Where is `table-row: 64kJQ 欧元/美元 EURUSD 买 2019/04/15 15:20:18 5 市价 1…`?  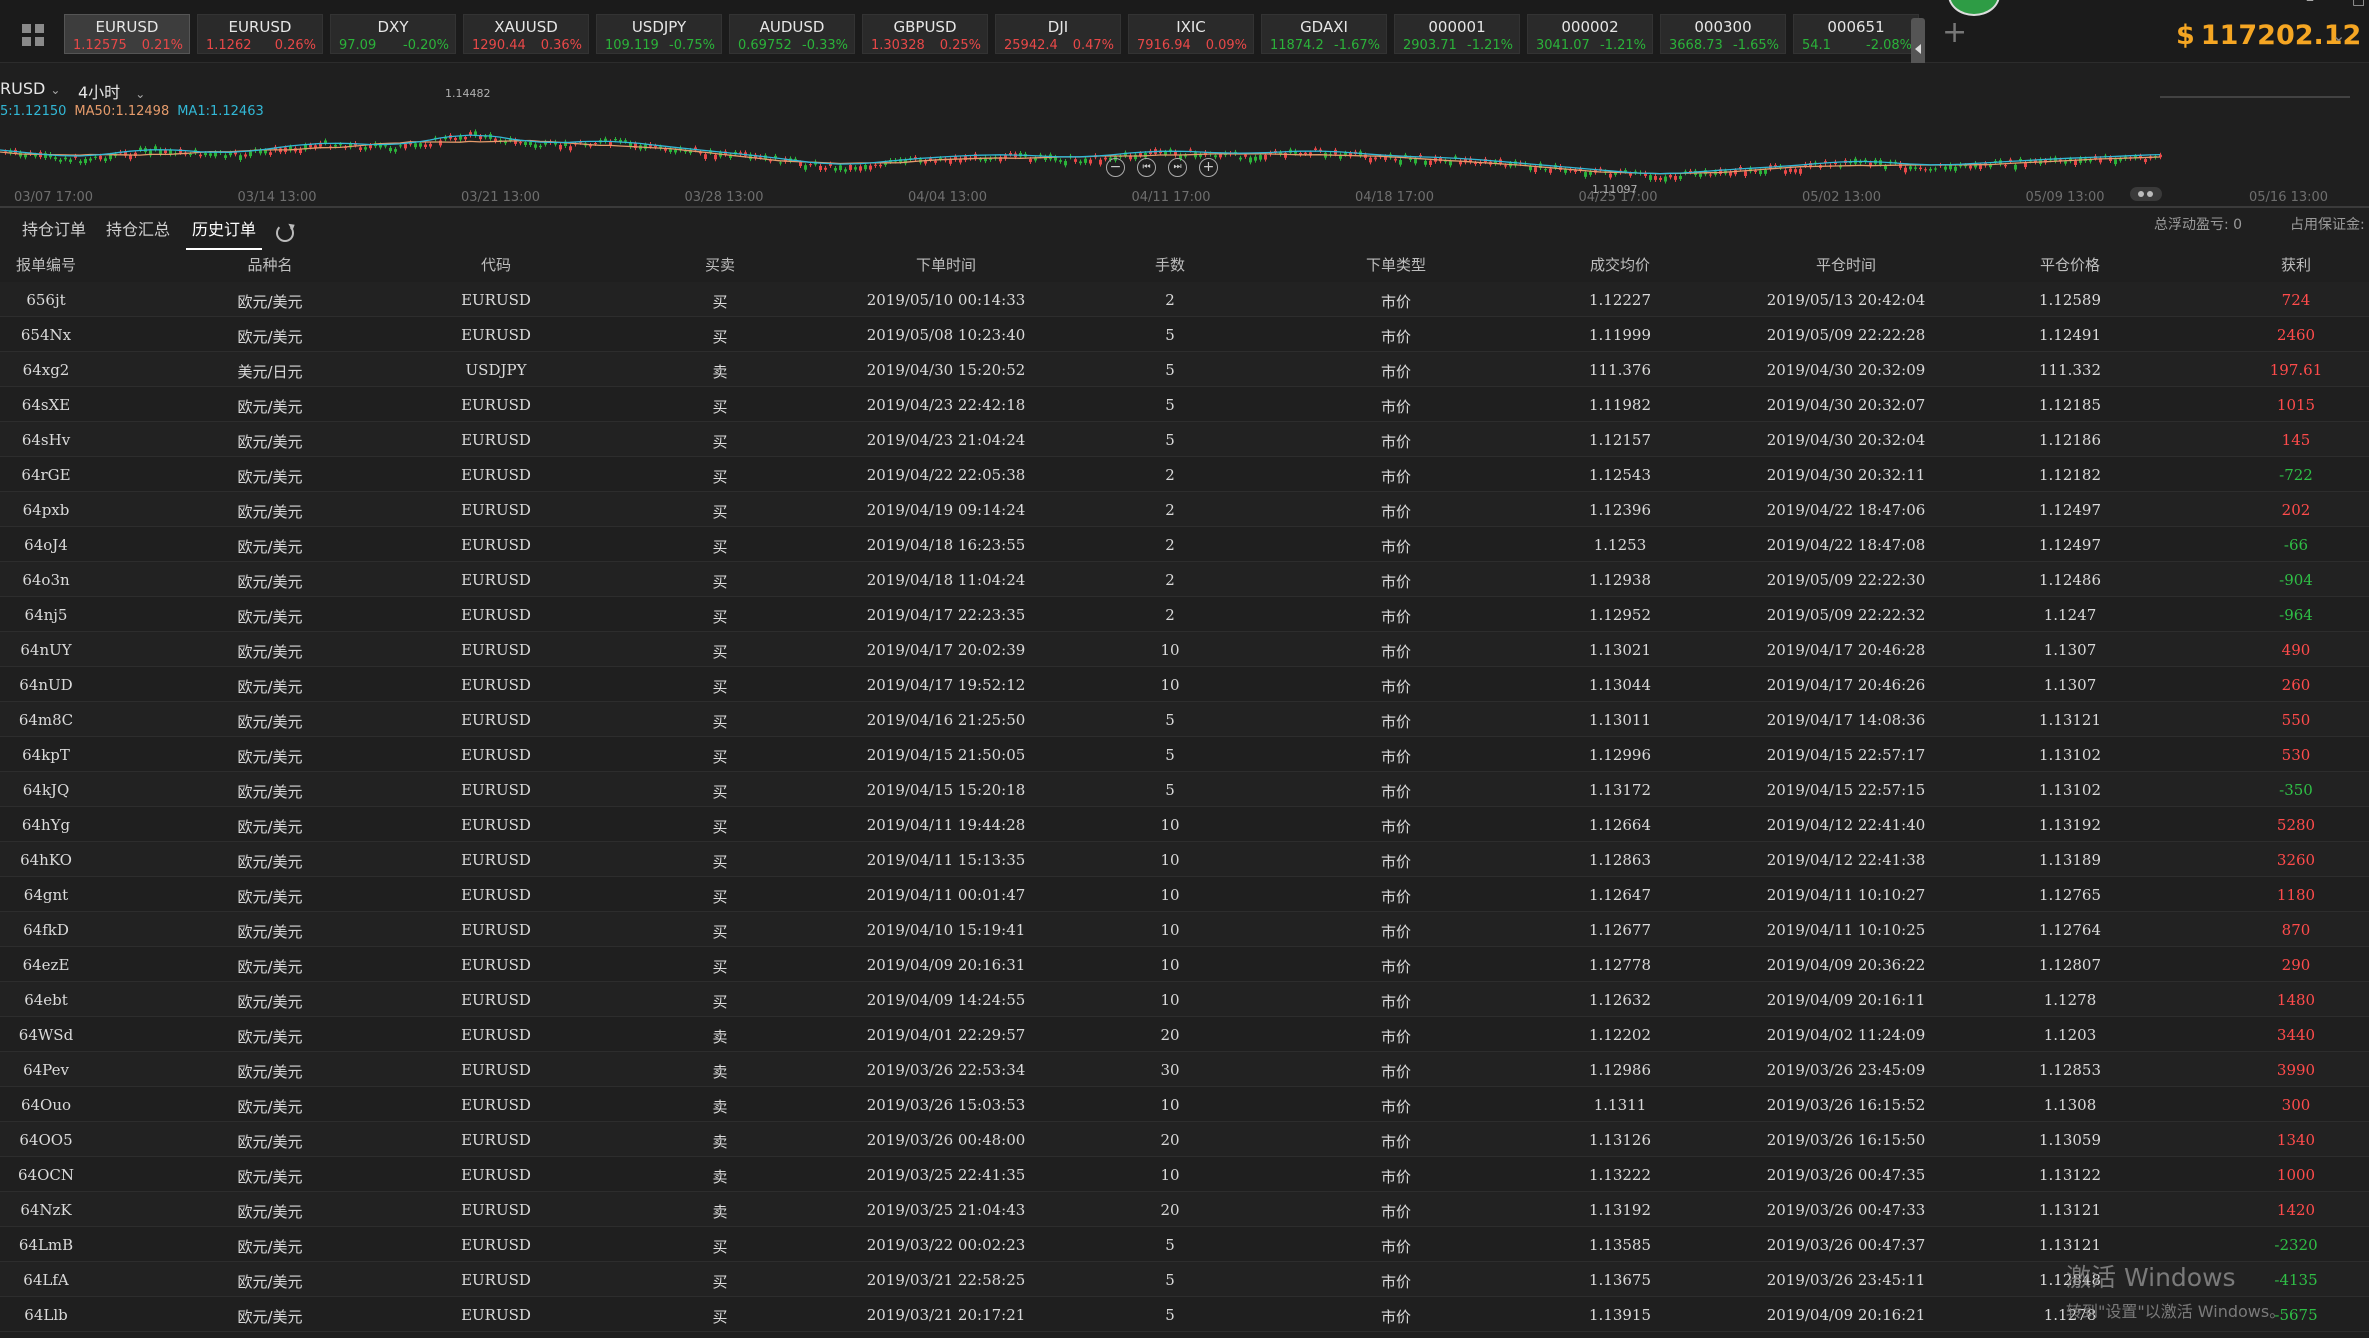 table-row: 64kJQ 欧元/美元 EURUSD 买 2019/04/15 15:20:18 5 市价 1… is located at coordinates (1184, 789).